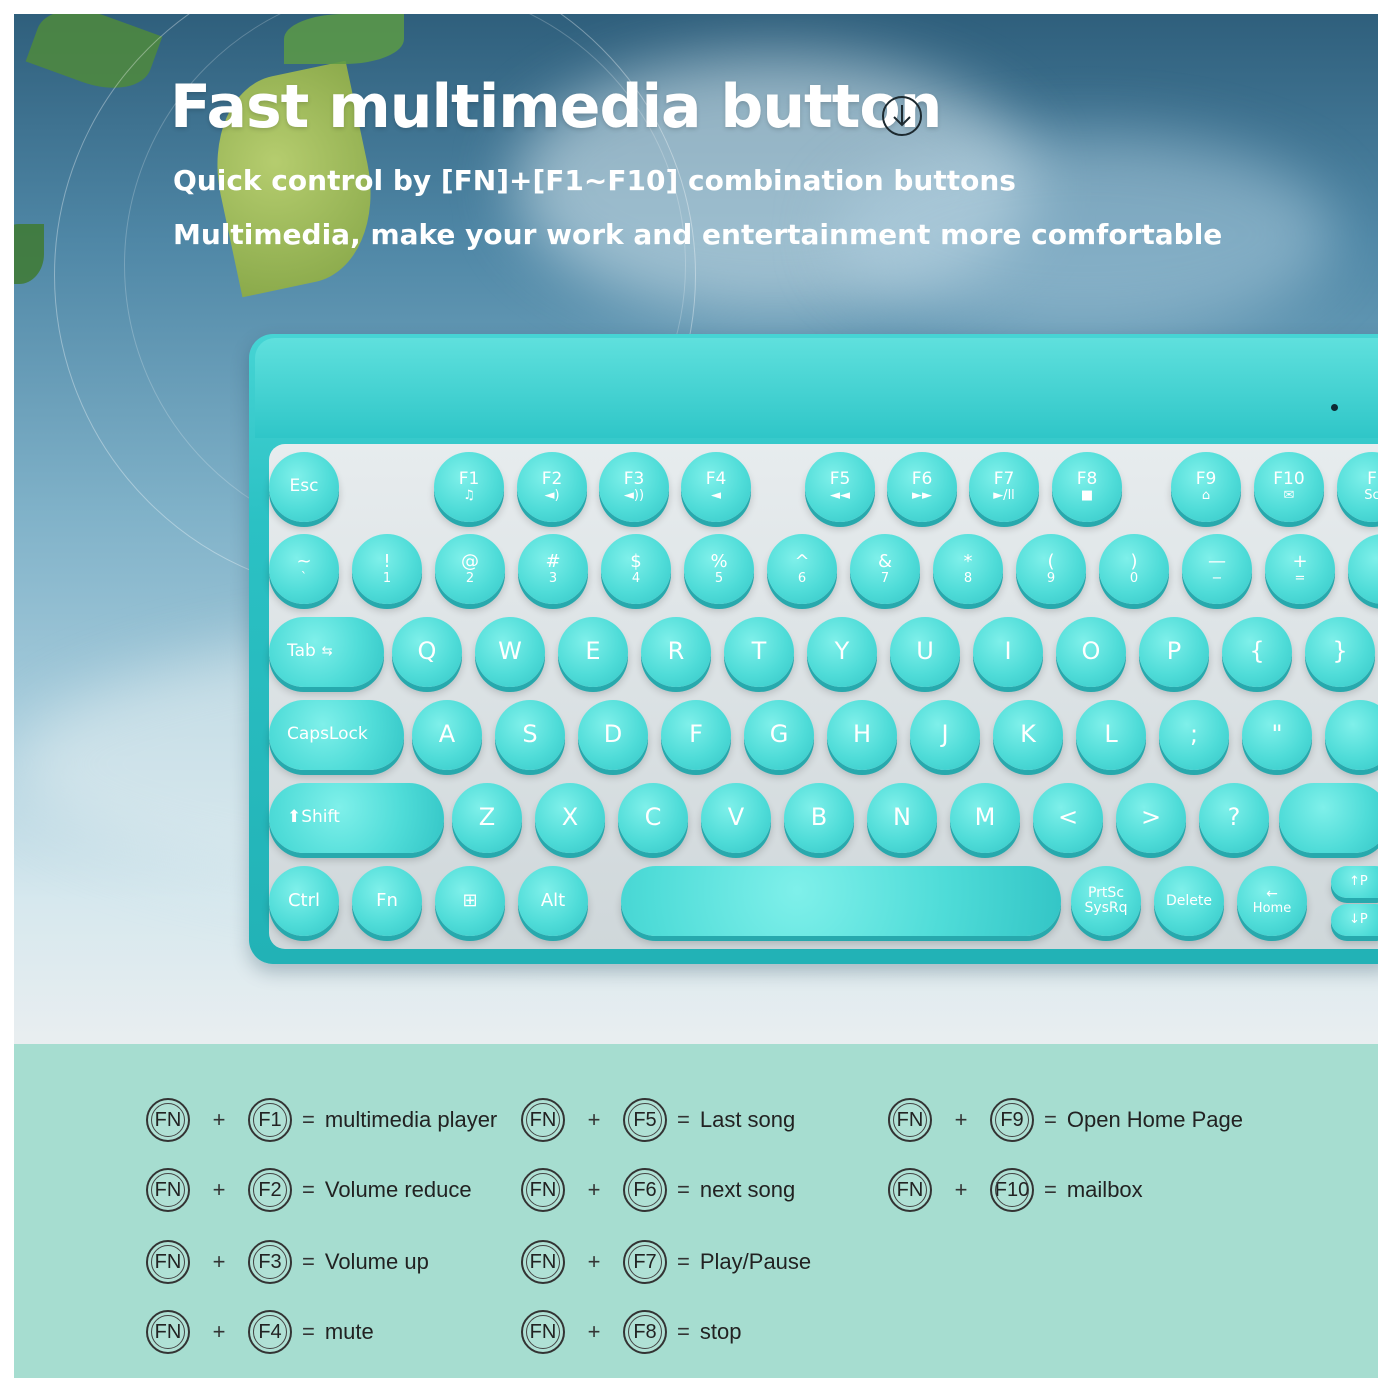 The height and width of the screenshot is (1381, 1390). I want to click on key-label: $, so click(636, 561).